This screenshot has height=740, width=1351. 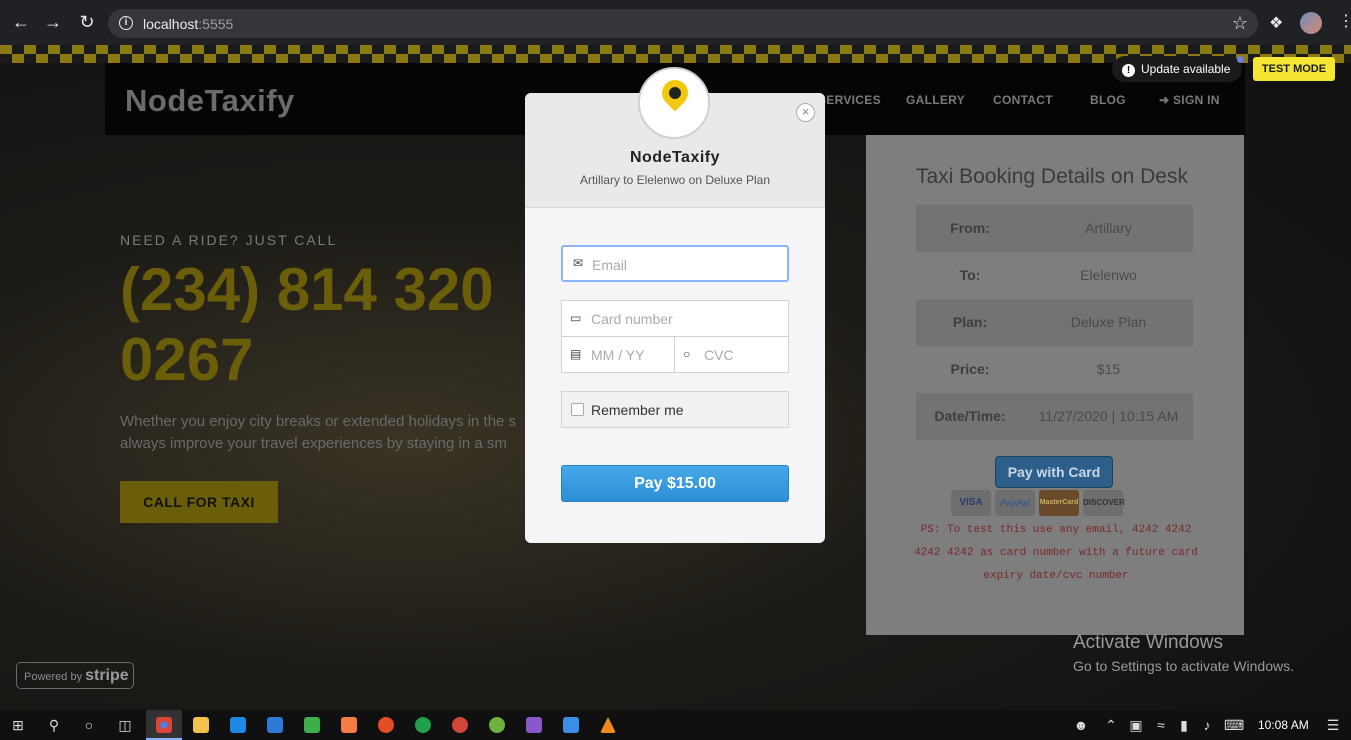 I want to click on booking-value: Artillary, so click(x=1108, y=228).